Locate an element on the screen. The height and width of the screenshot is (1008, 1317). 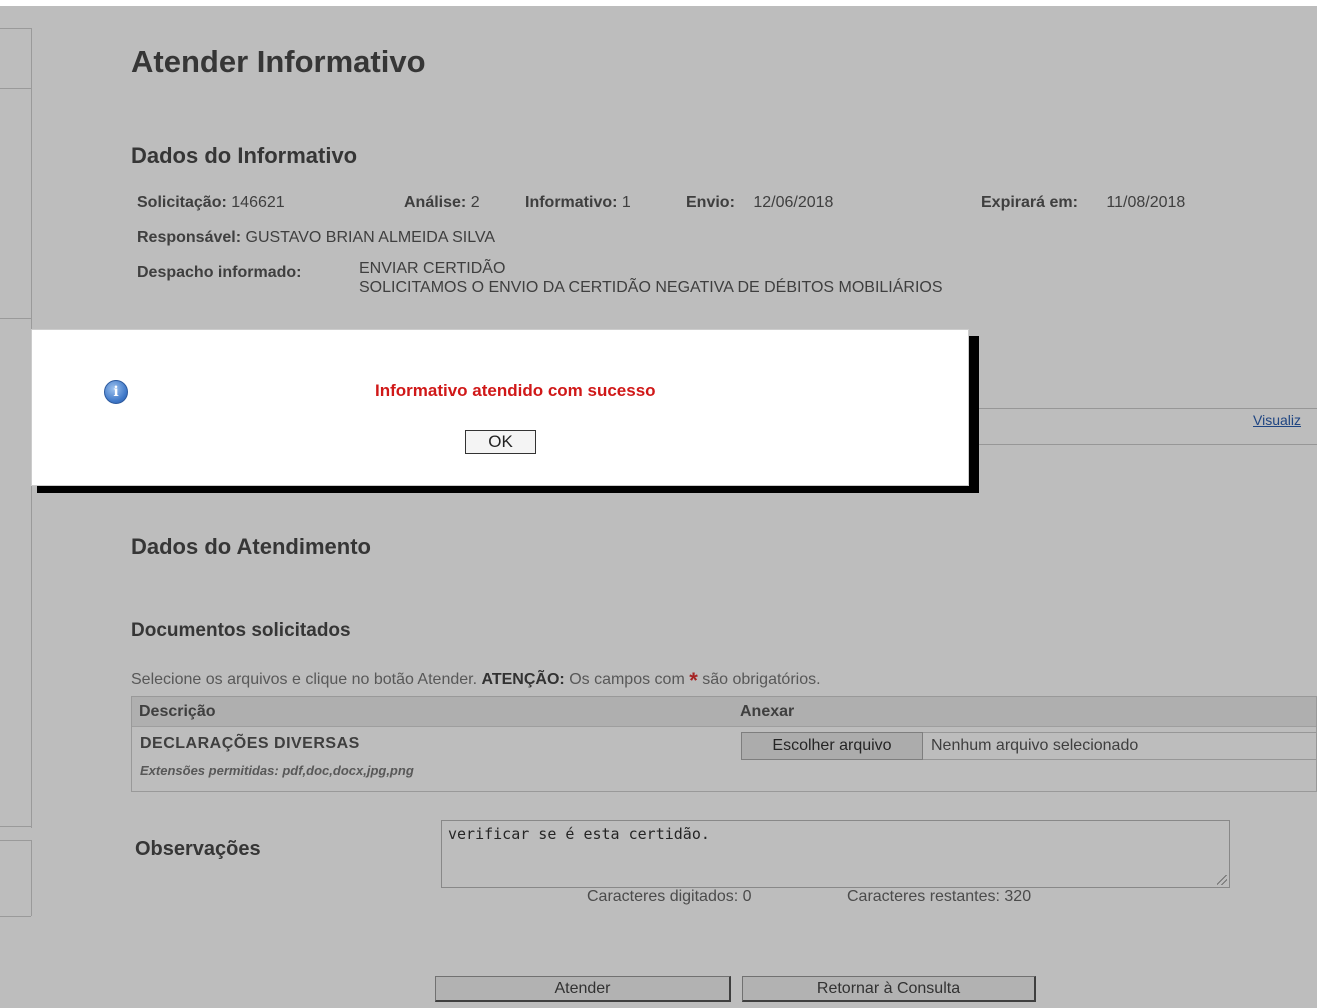
dialog-message: Informativo atendido com sucesso is located at coordinates (515, 390).